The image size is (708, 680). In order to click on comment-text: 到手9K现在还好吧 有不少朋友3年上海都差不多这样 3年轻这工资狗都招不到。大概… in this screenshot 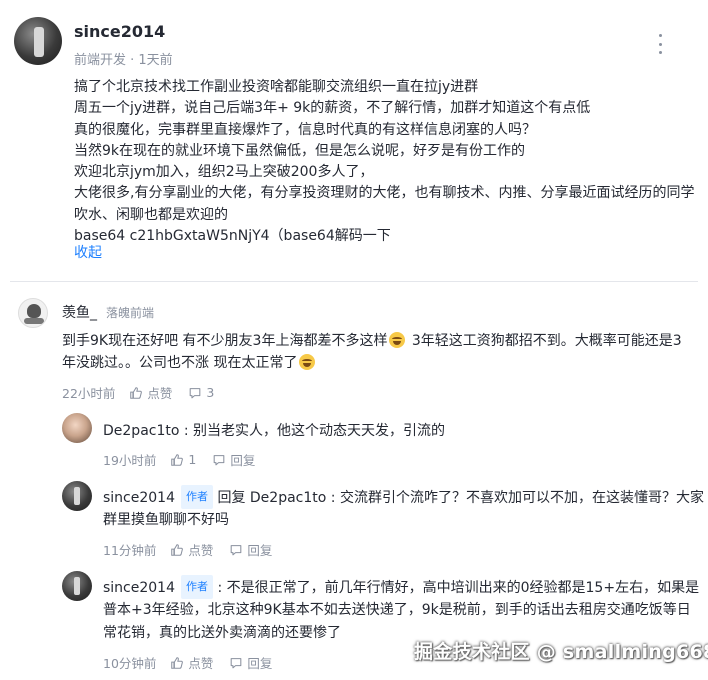, I will do `click(372, 341)`.